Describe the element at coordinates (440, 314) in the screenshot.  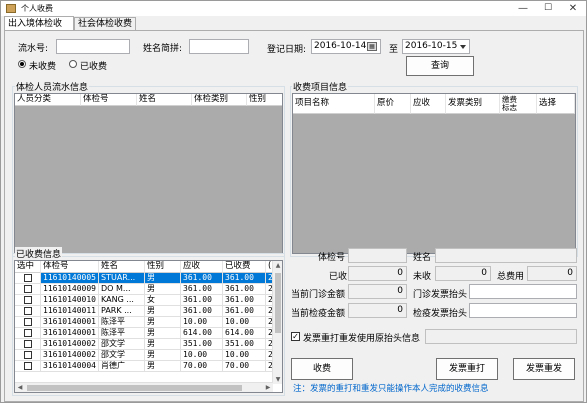
I see `exam-invoice-label: 检疫发票抬头` at that location.